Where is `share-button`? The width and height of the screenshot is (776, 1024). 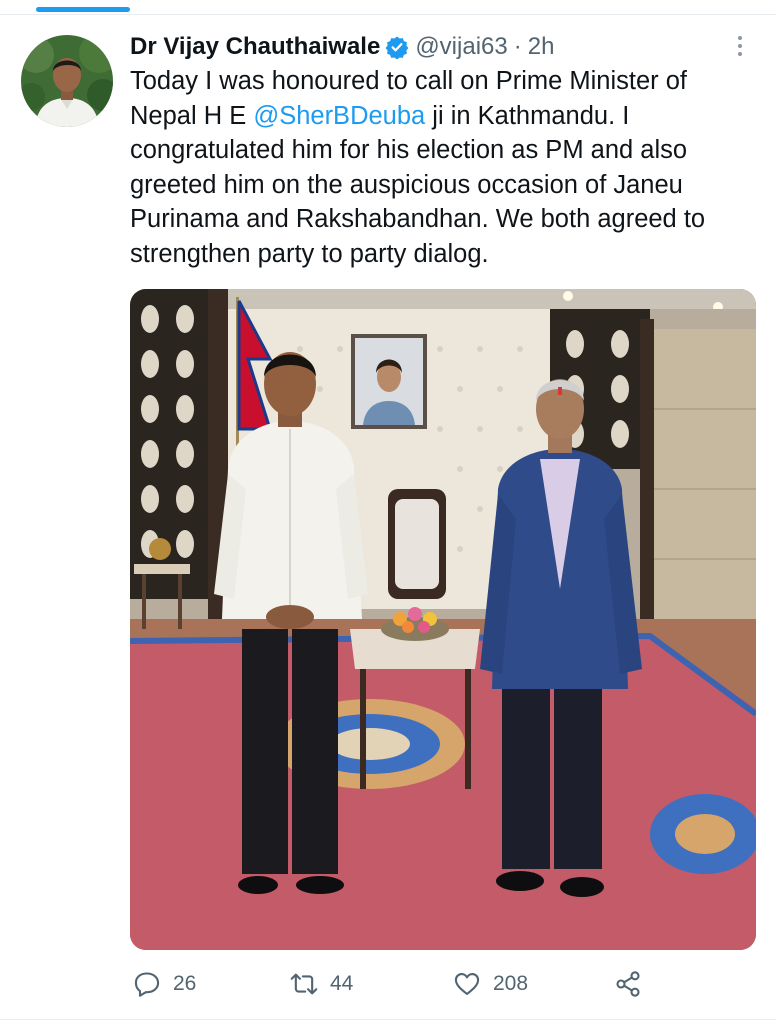
share-button is located at coordinates (628, 984).